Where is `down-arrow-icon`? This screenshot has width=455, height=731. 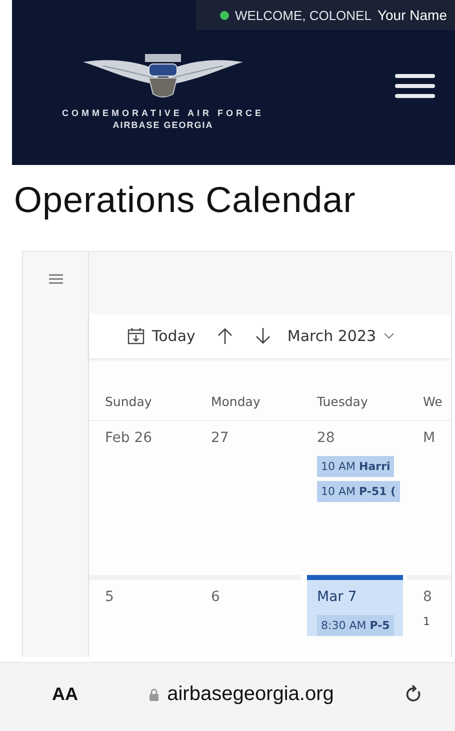
down-arrow-icon is located at coordinates (263, 336).